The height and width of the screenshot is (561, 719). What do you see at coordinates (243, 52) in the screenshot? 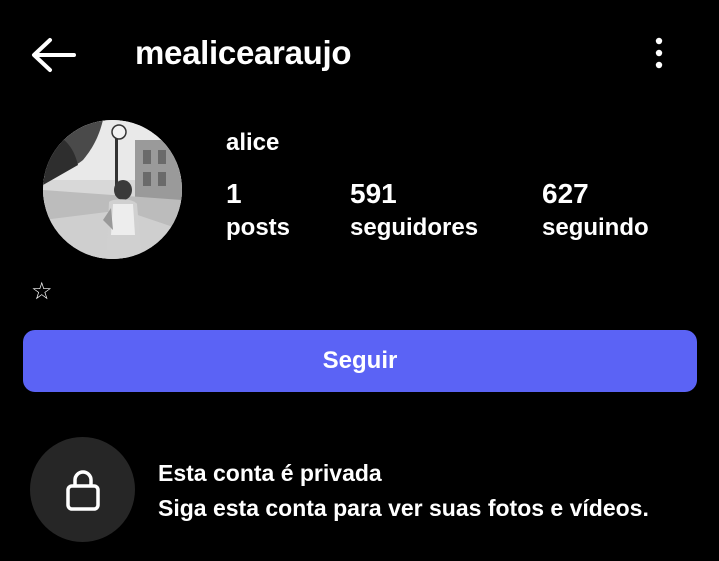
I see `profile-username: mealicearaujo` at bounding box center [243, 52].